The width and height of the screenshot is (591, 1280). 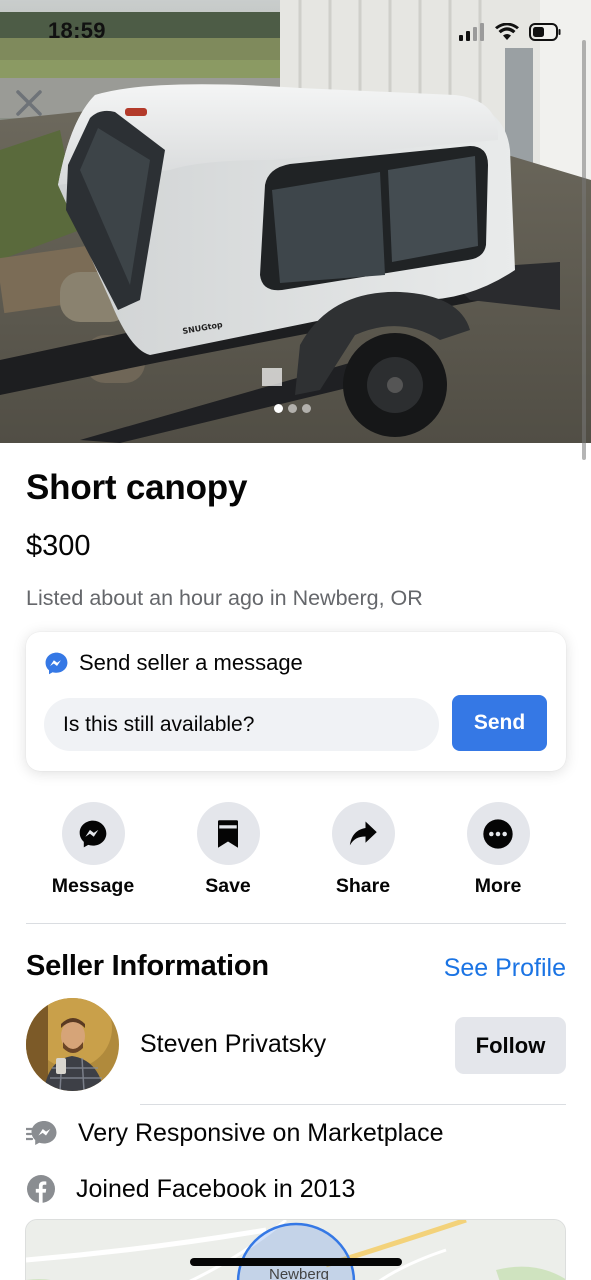 What do you see at coordinates (241, 724) in the screenshot?
I see `message-input` at bounding box center [241, 724].